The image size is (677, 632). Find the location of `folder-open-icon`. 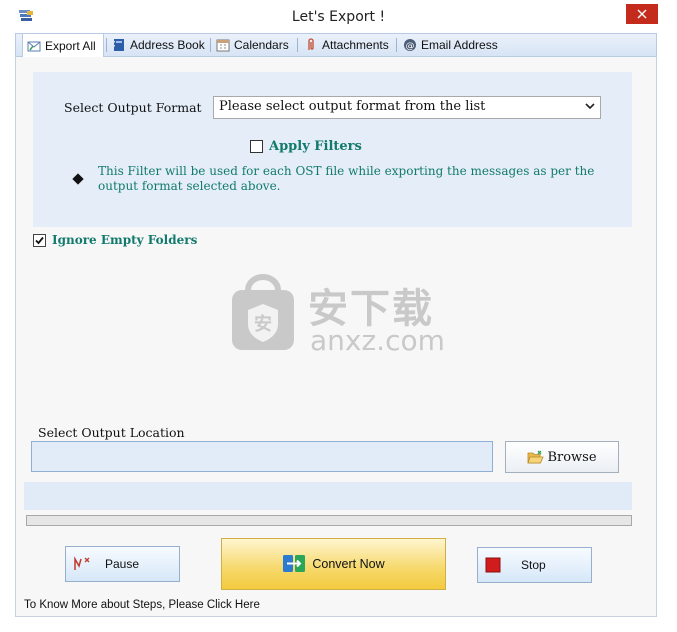

folder-open-icon is located at coordinates (536, 456).